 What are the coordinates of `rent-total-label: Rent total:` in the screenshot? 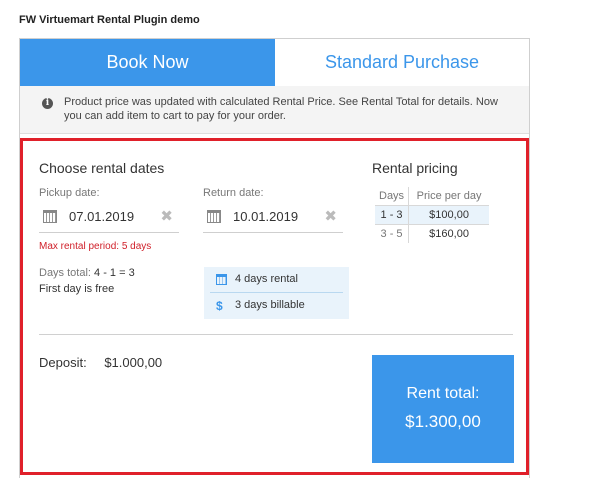 It's located at (443, 393).